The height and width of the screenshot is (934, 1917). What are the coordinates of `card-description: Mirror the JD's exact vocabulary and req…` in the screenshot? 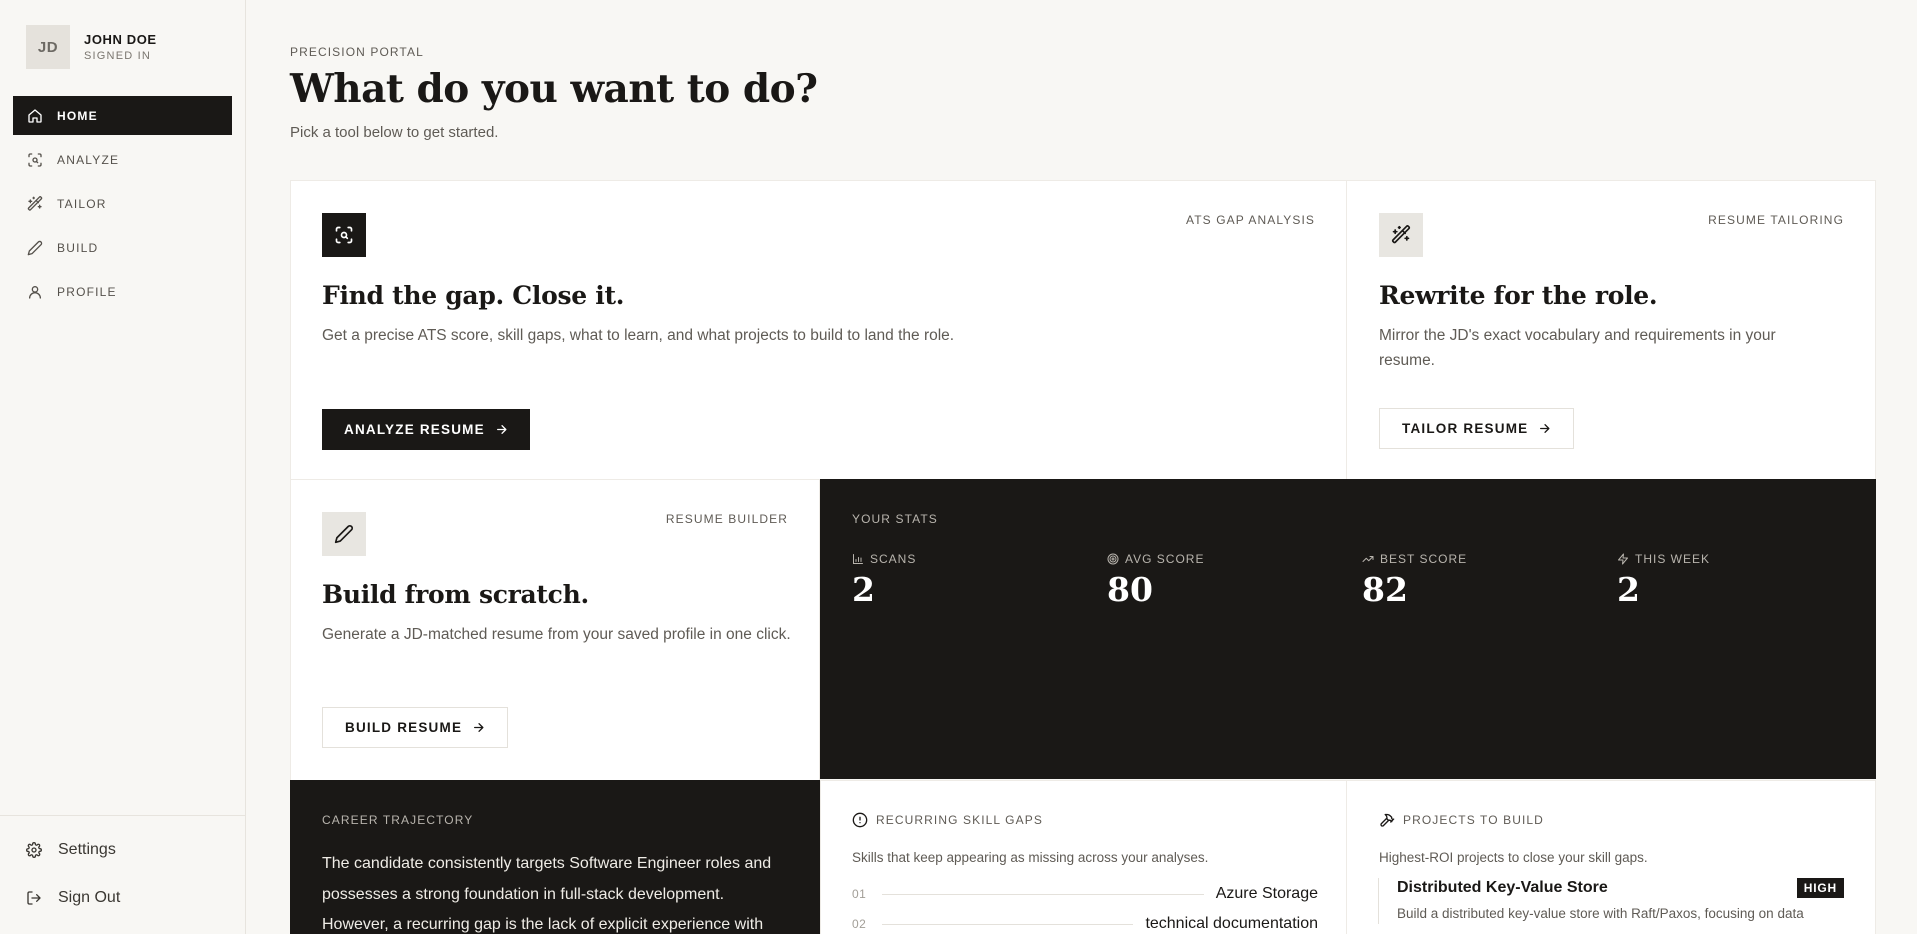 It's located at (1577, 348).